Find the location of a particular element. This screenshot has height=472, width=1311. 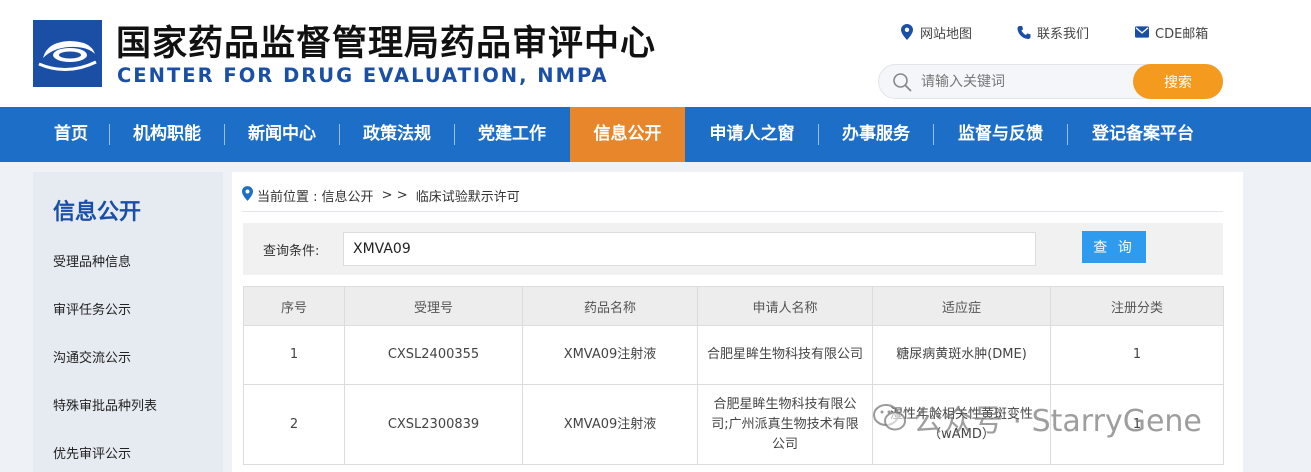

nav-item-registration: 登记备案平台 is located at coordinates (1143, 134).